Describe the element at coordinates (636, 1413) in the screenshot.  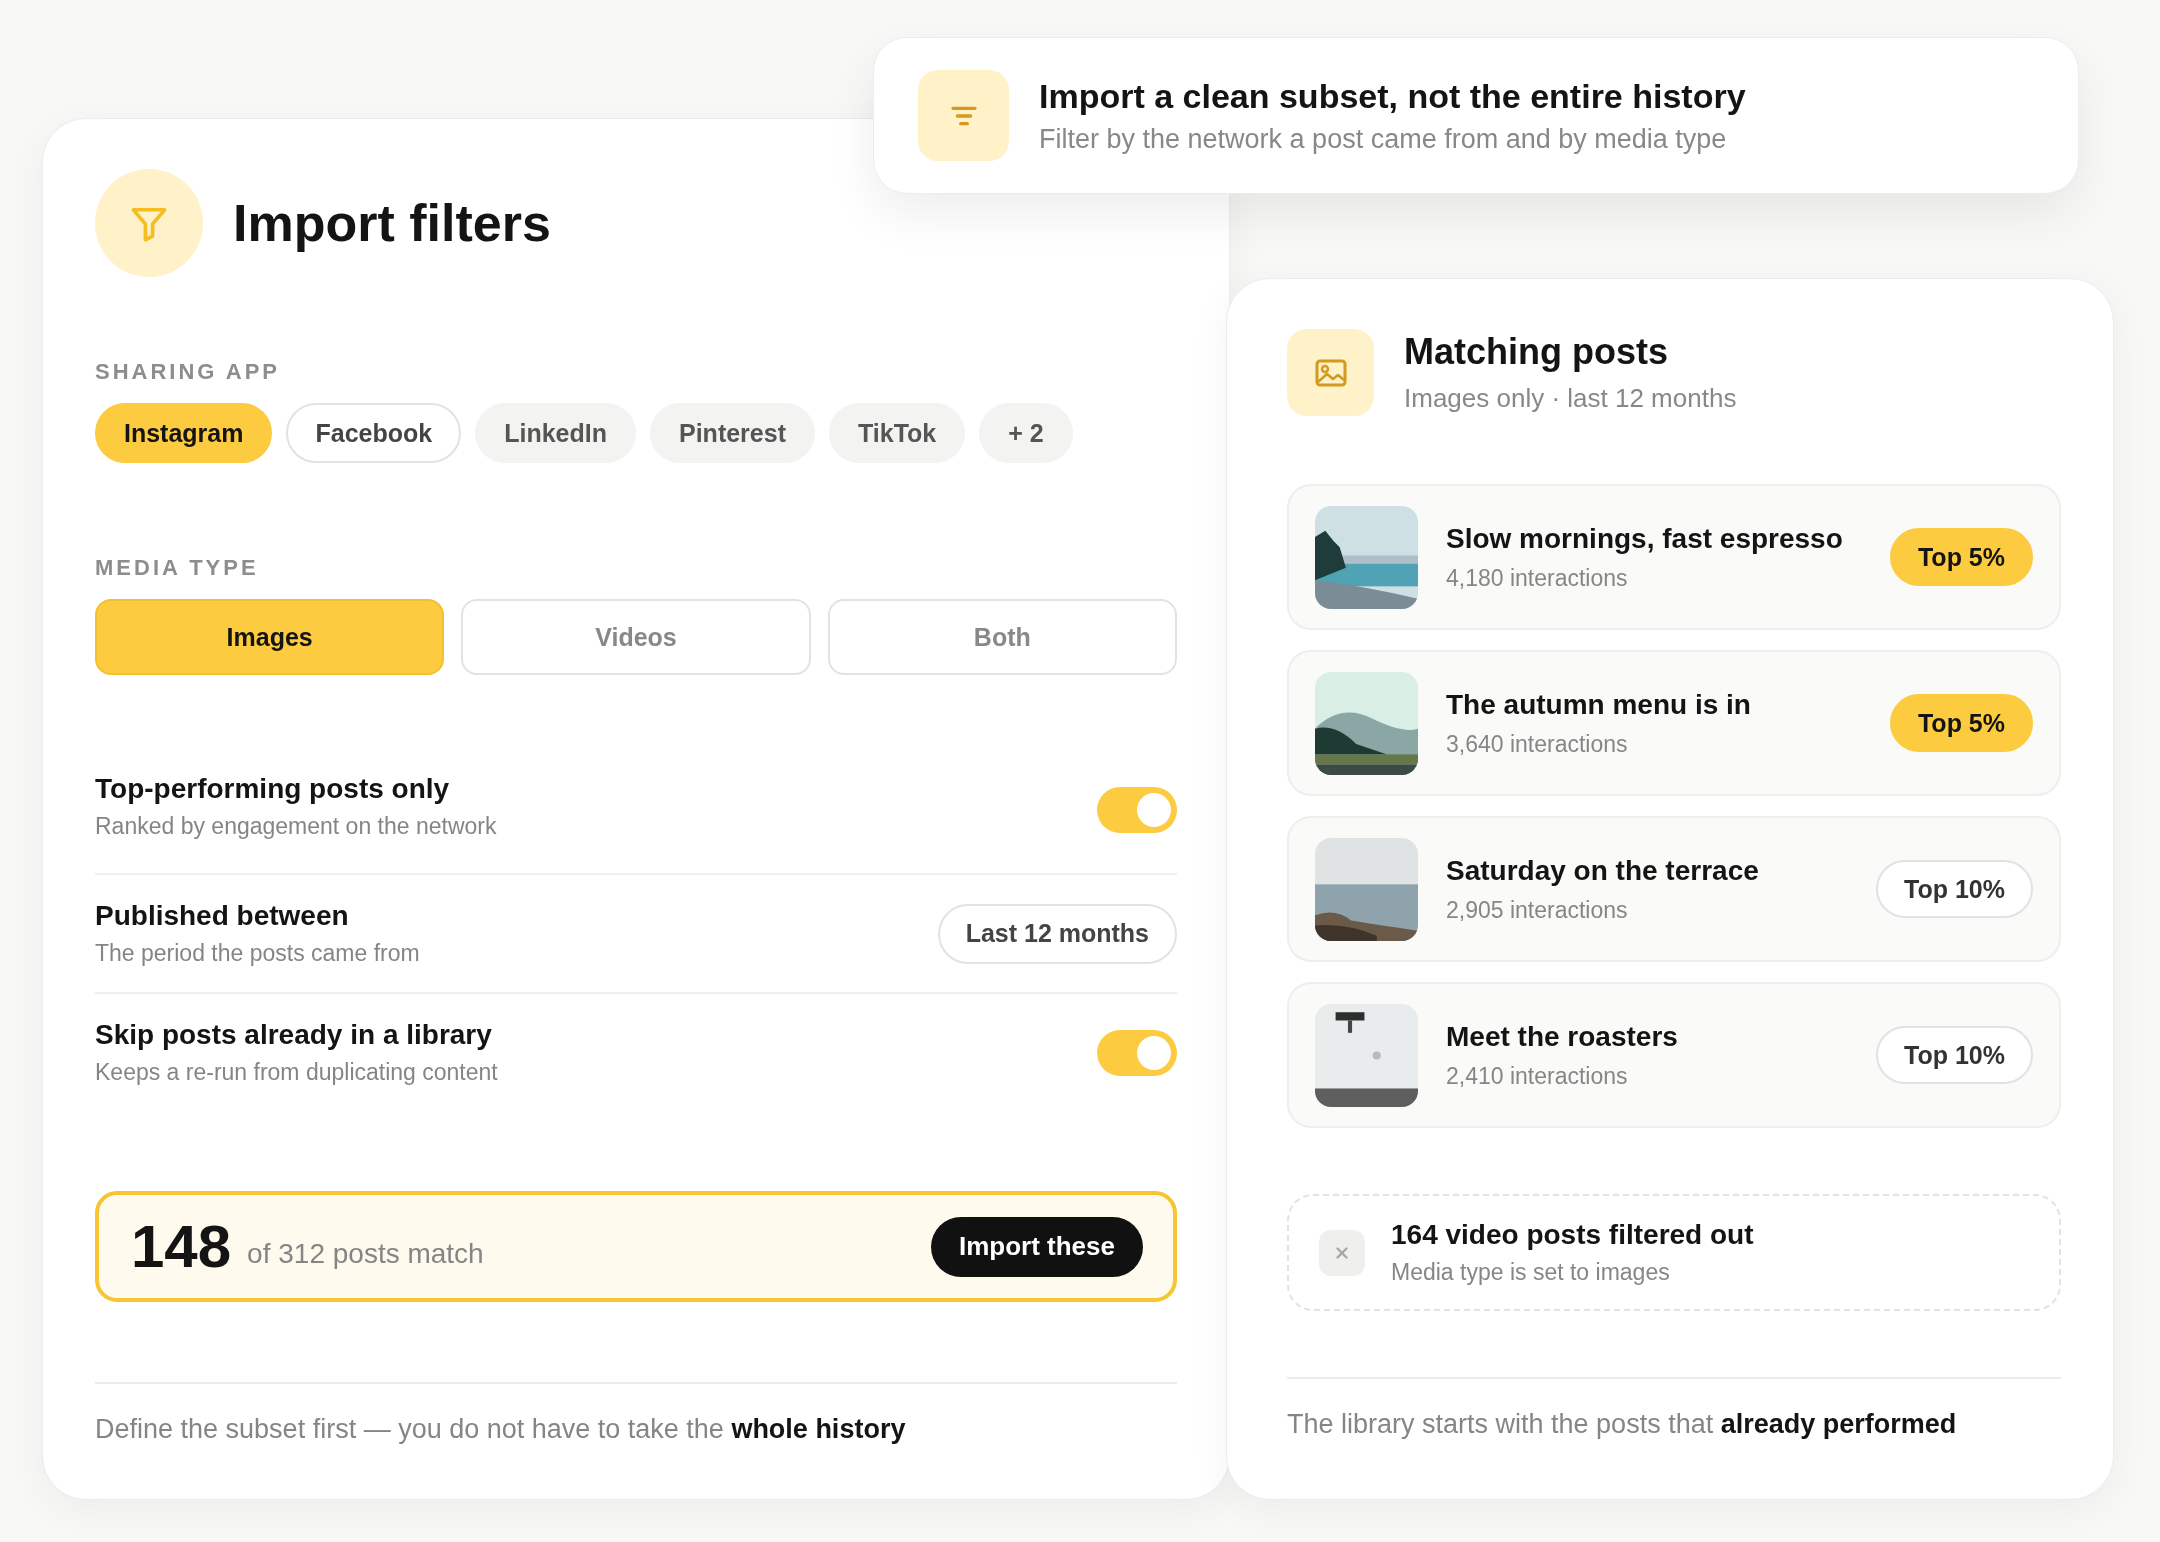
I see `footer-note: Define the subset first — you do not have to take the whole history` at that location.